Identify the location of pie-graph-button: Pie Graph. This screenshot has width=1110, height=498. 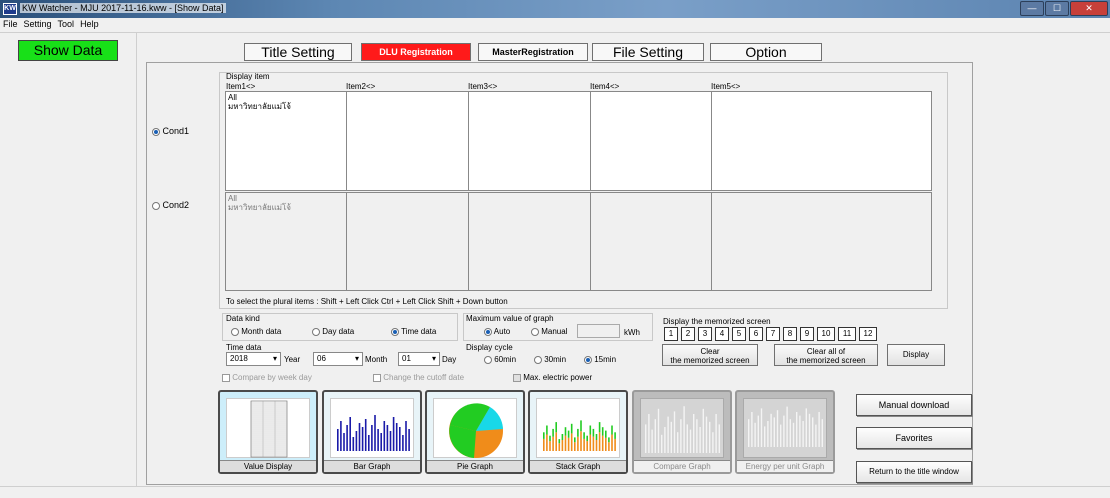
(475, 432).